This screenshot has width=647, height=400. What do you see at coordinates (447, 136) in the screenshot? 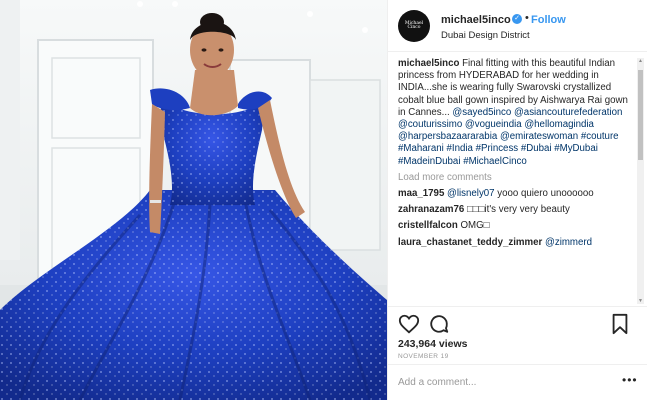
I see `caption-tag: @harpersbazaararabia` at bounding box center [447, 136].